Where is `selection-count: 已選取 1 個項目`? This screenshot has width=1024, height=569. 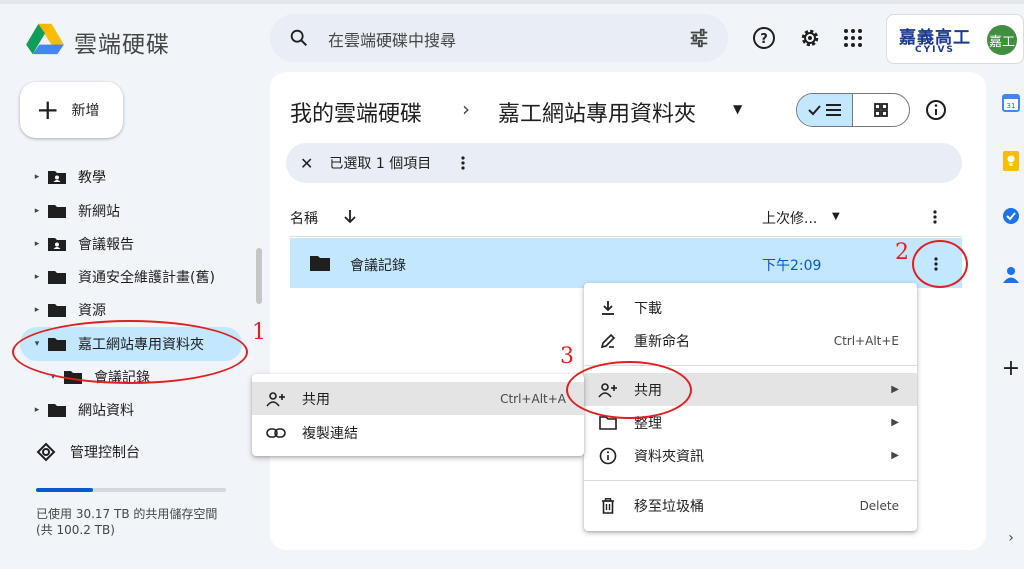
selection-count: 已選取 1 個項目 is located at coordinates (380, 164).